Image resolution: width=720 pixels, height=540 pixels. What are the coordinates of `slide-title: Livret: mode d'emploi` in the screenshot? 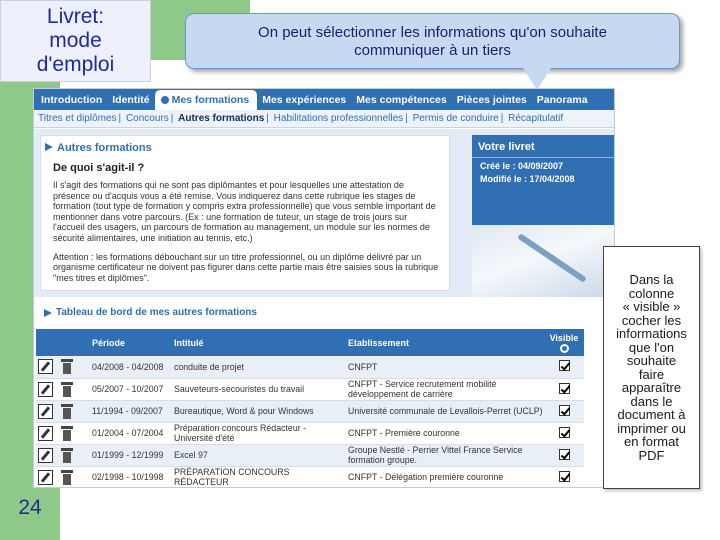 It's located at (75, 41).